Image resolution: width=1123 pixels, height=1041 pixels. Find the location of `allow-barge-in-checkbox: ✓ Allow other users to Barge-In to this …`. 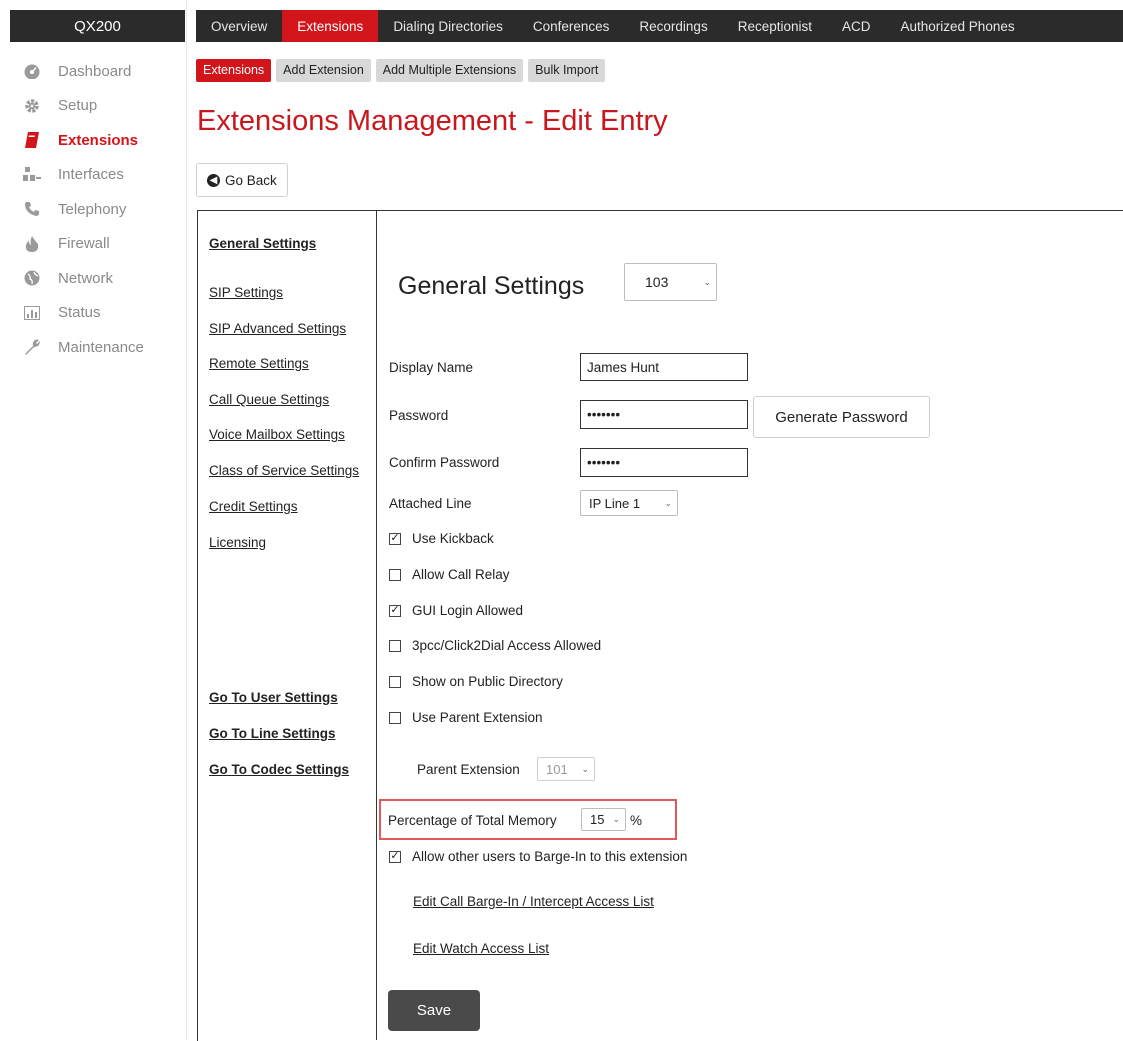

allow-barge-in-checkbox: ✓ Allow other users to Barge-In to this … is located at coordinates (538, 856).